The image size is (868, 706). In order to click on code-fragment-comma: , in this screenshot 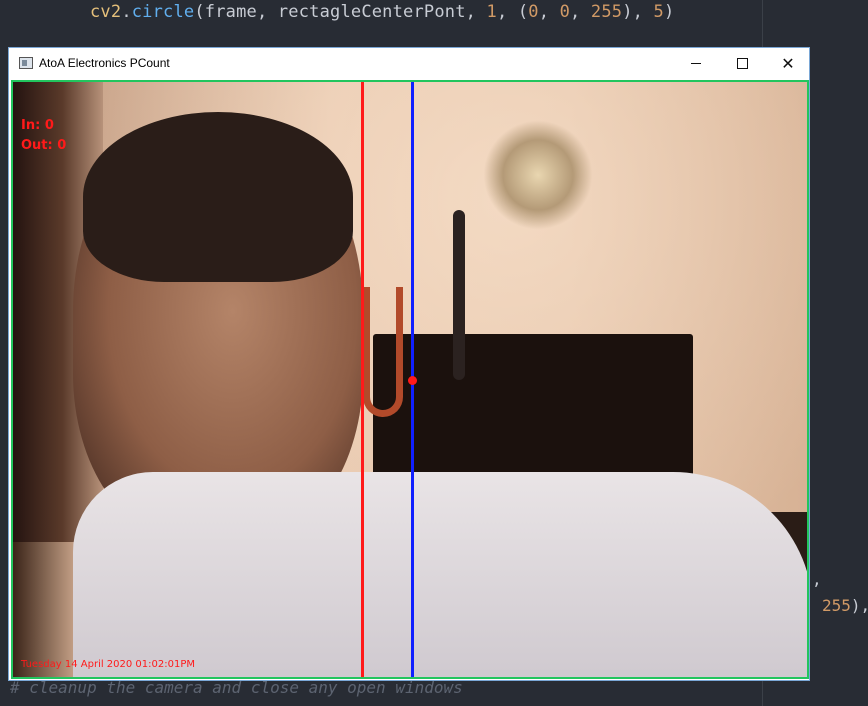, I will do `click(817, 579)`.